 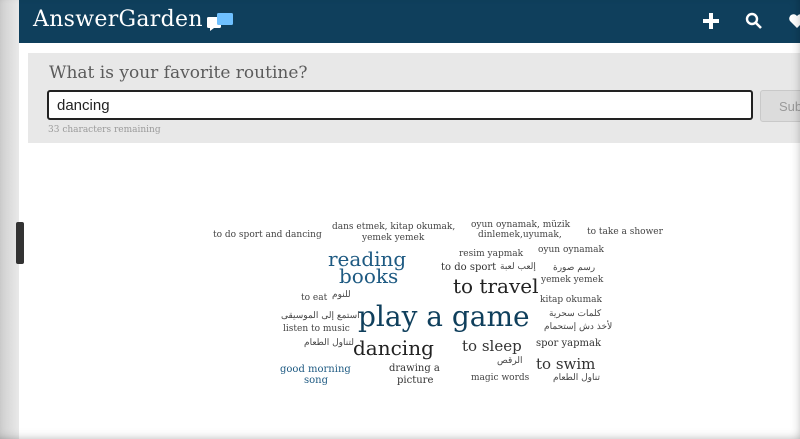 I want to click on cloud-word: drawing a, so click(x=414, y=369).